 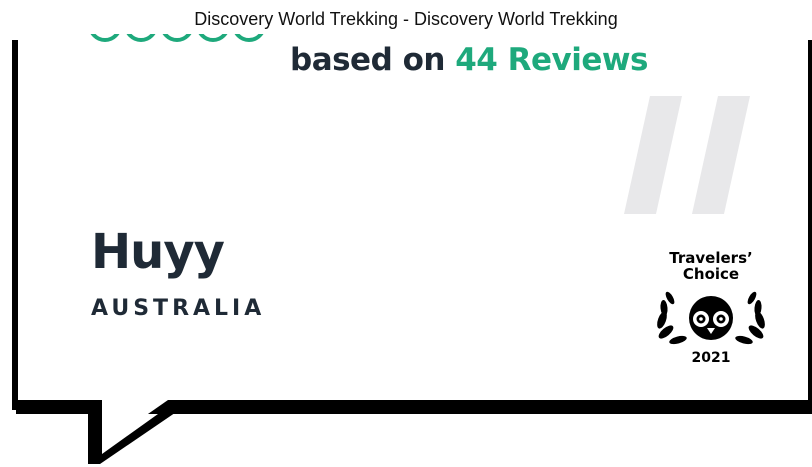 What do you see at coordinates (711, 318) in the screenshot?
I see `tripadvisor-owl-icon` at bounding box center [711, 318].